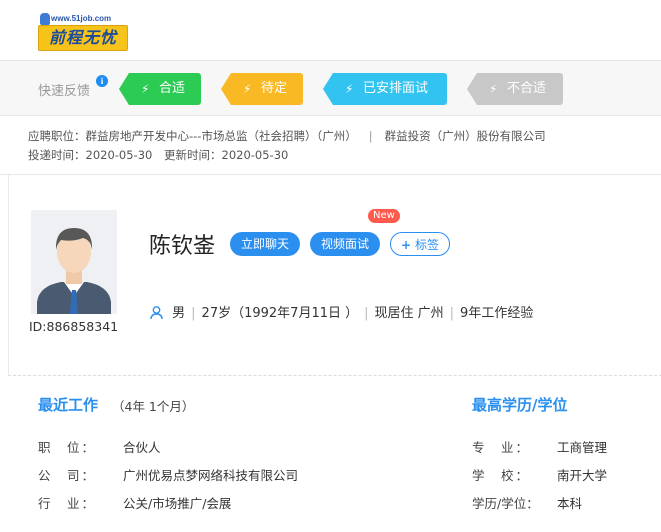 The width and height of the screenshot is (661, 532). I want to click on edu-major-key: 专 业：, so click(501, 447).